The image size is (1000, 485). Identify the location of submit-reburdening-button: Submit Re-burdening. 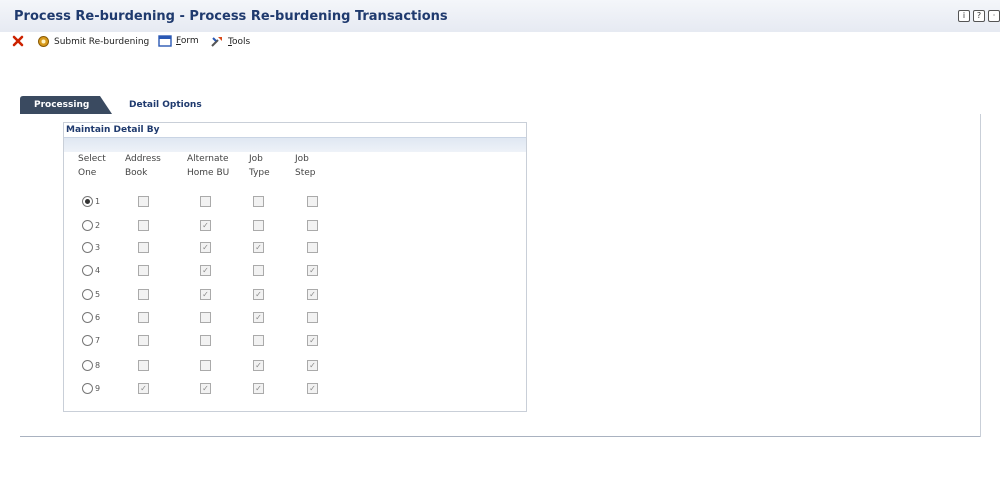
(93, 41).